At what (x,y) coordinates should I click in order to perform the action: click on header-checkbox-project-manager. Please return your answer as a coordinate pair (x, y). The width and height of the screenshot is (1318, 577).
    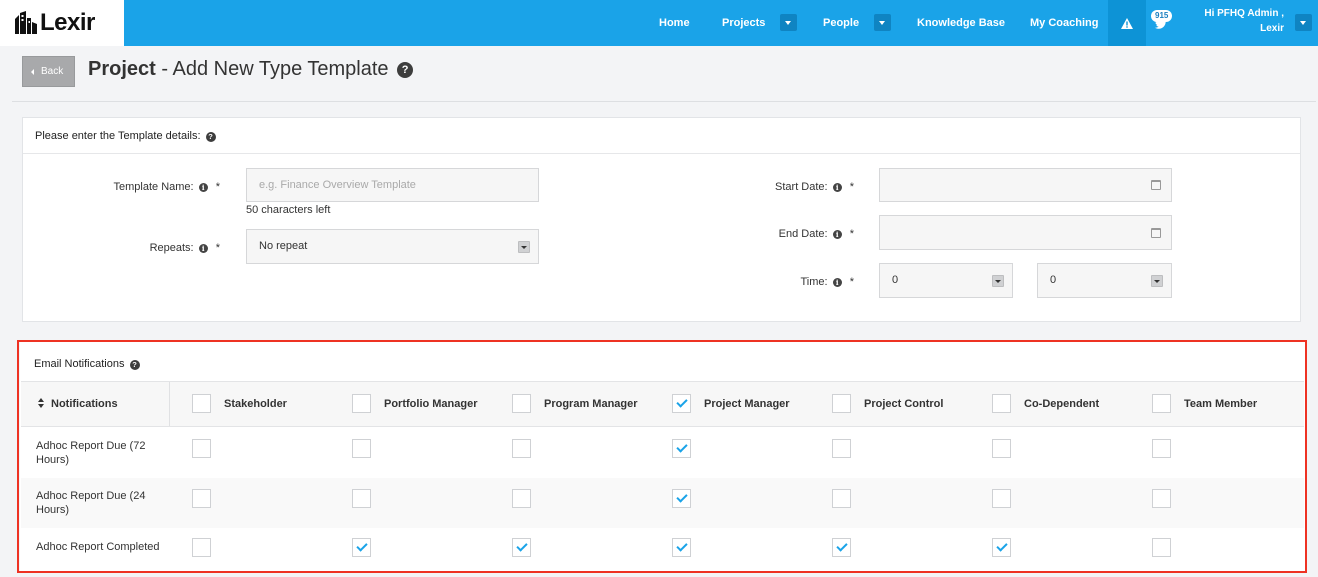
    Looking at the image, I should click on (681, 403).